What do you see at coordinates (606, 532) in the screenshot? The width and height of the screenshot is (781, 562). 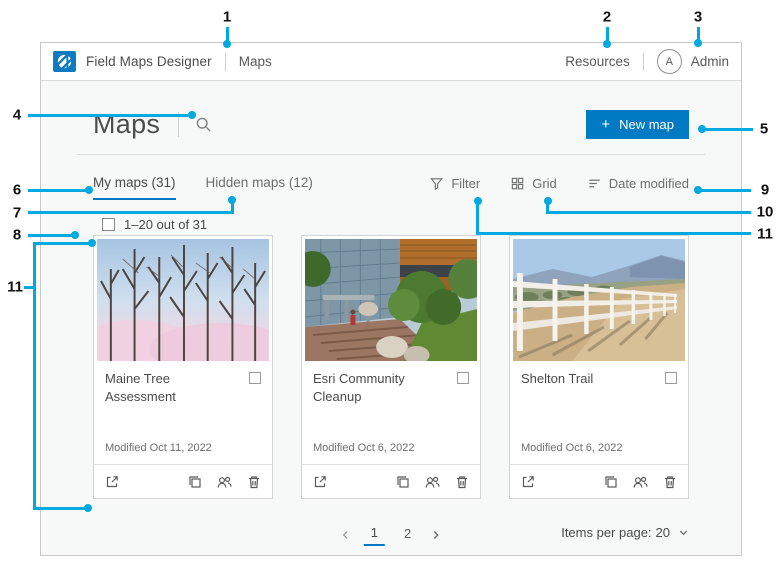 I see `items-per-page-label: Items per page:` at bounding box center [606, 532].